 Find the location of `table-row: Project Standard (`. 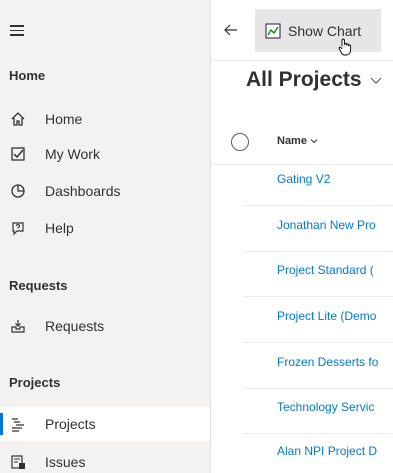

table-row: Project Standard ( is located at coordinates (318, 273).